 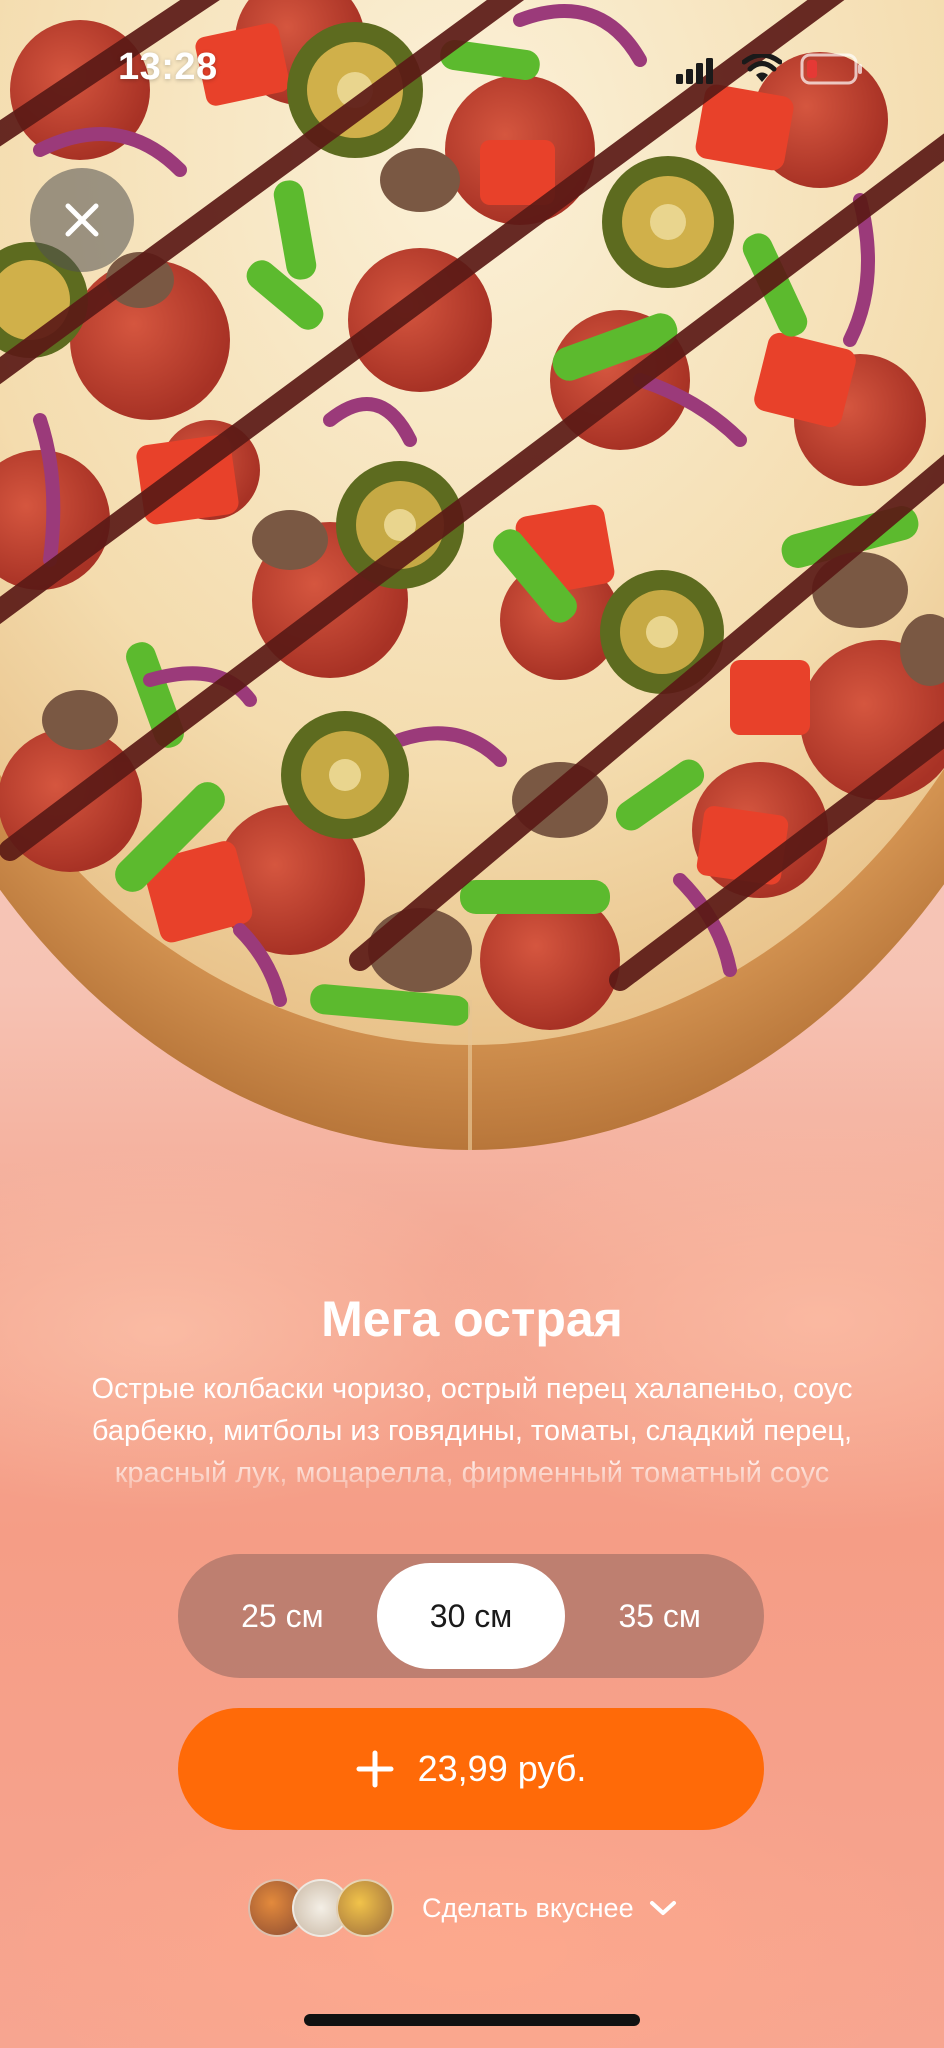 What do you see at coordinates (168, 67) in the screenshot?
I see `status-time: 13:28` at bounding box center [168, 67].